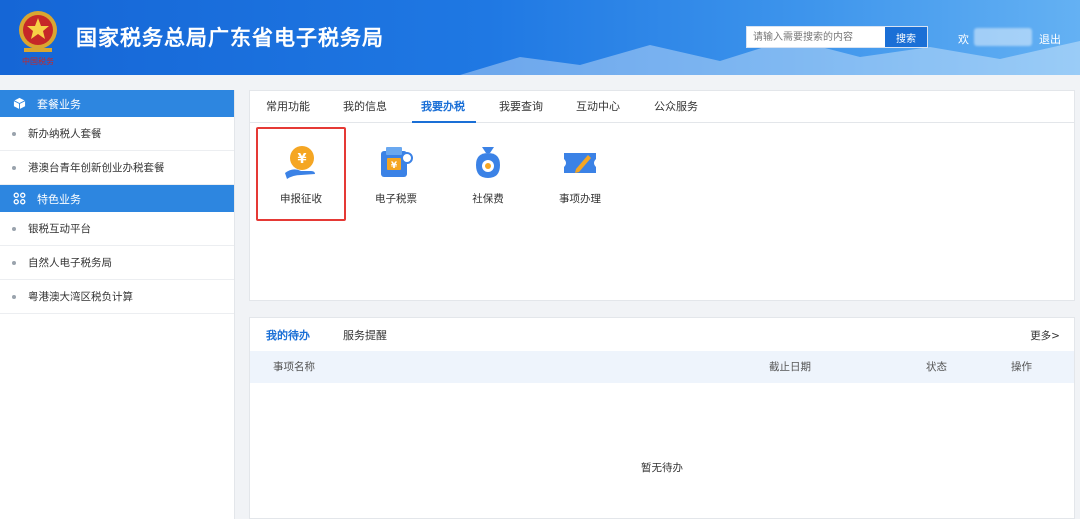  Describe the element at coordinates (365, 107) in the screenshot. I see `tab-my-info: 我的信息` at that location.